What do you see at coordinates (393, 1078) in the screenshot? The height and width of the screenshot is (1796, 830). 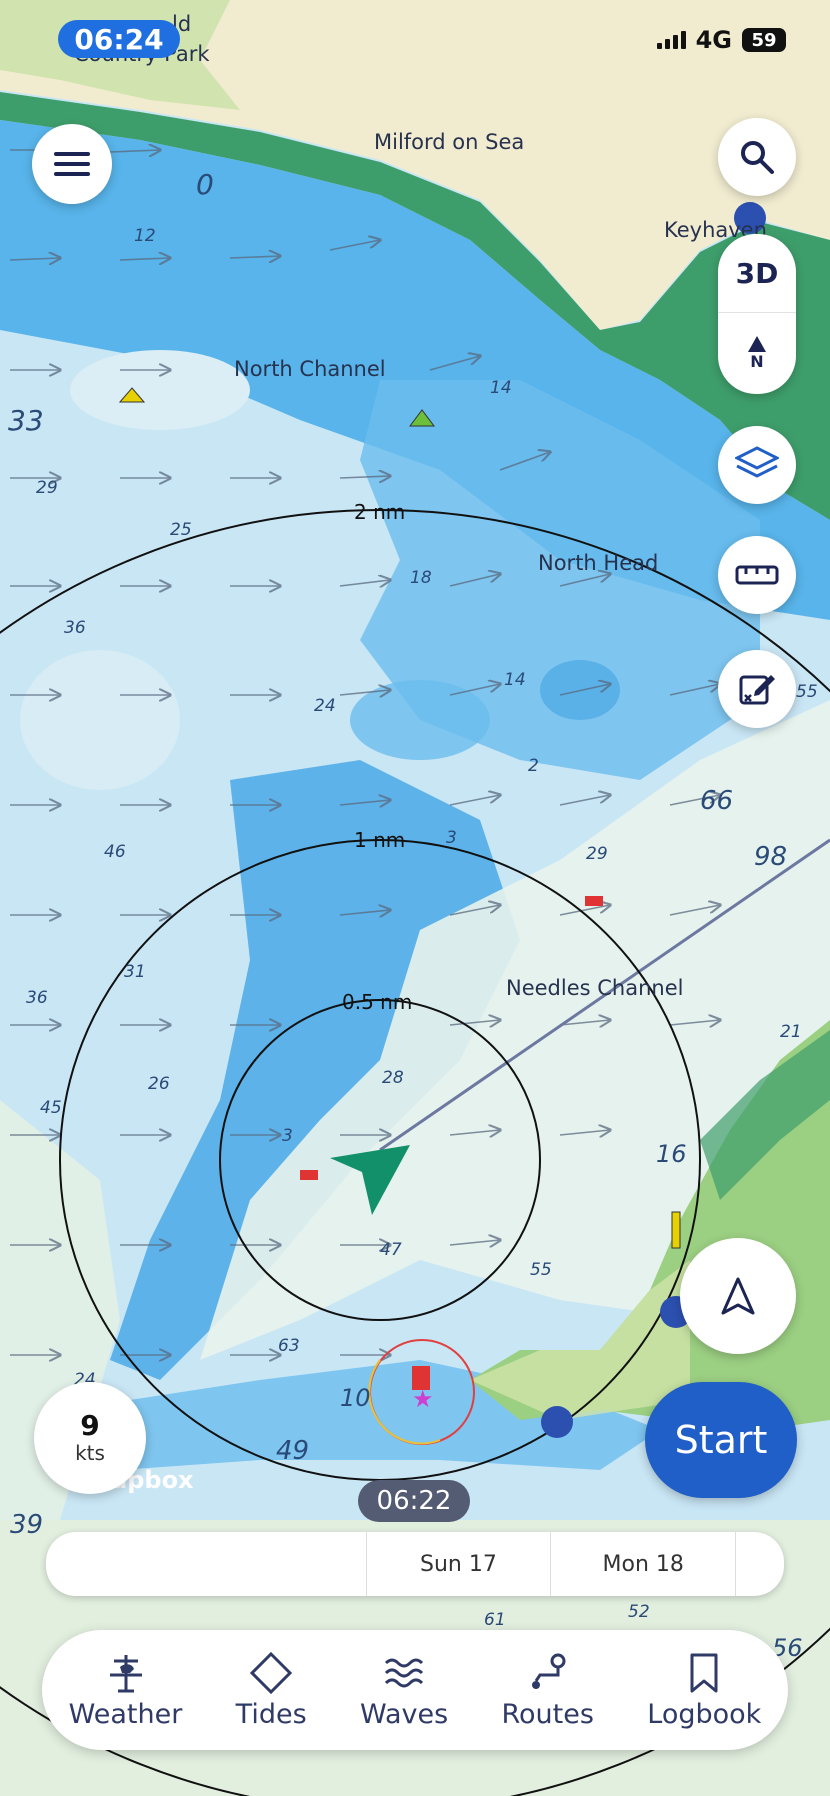 I see `depth-sounding: 28` at bounding box center [393, 1078].